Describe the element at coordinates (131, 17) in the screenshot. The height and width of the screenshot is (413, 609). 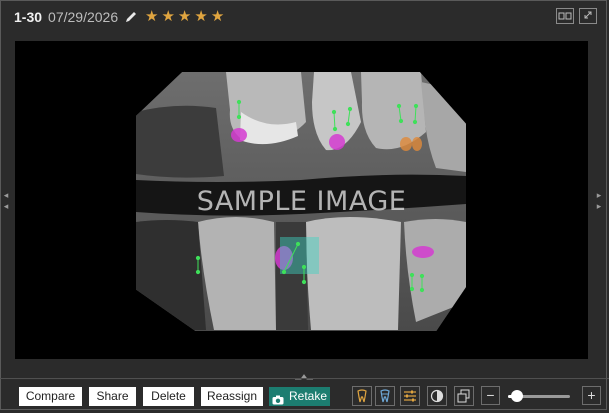
I see `edit-pencil-icon` at that location.